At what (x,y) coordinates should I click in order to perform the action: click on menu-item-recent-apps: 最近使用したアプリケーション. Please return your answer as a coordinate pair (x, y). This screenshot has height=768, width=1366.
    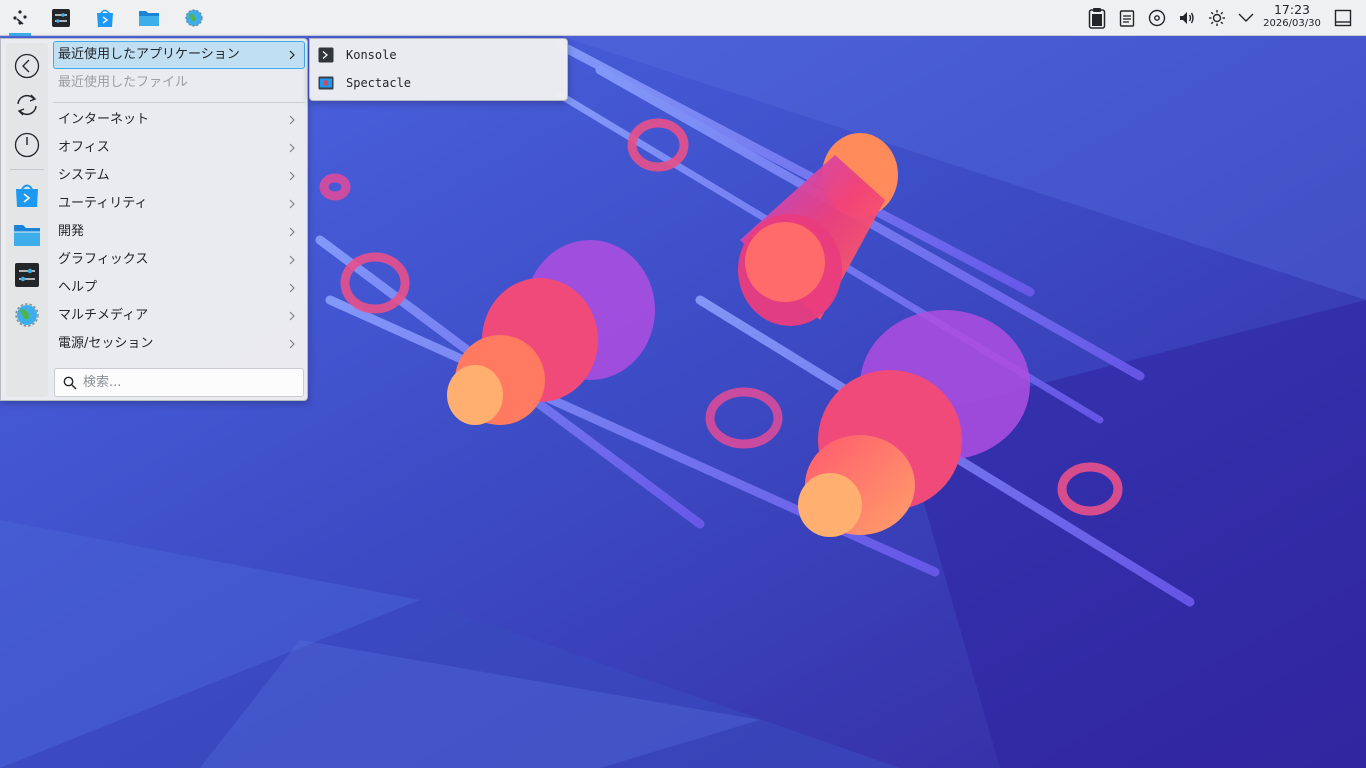
    Looking at the image, I should click on (179, 55).